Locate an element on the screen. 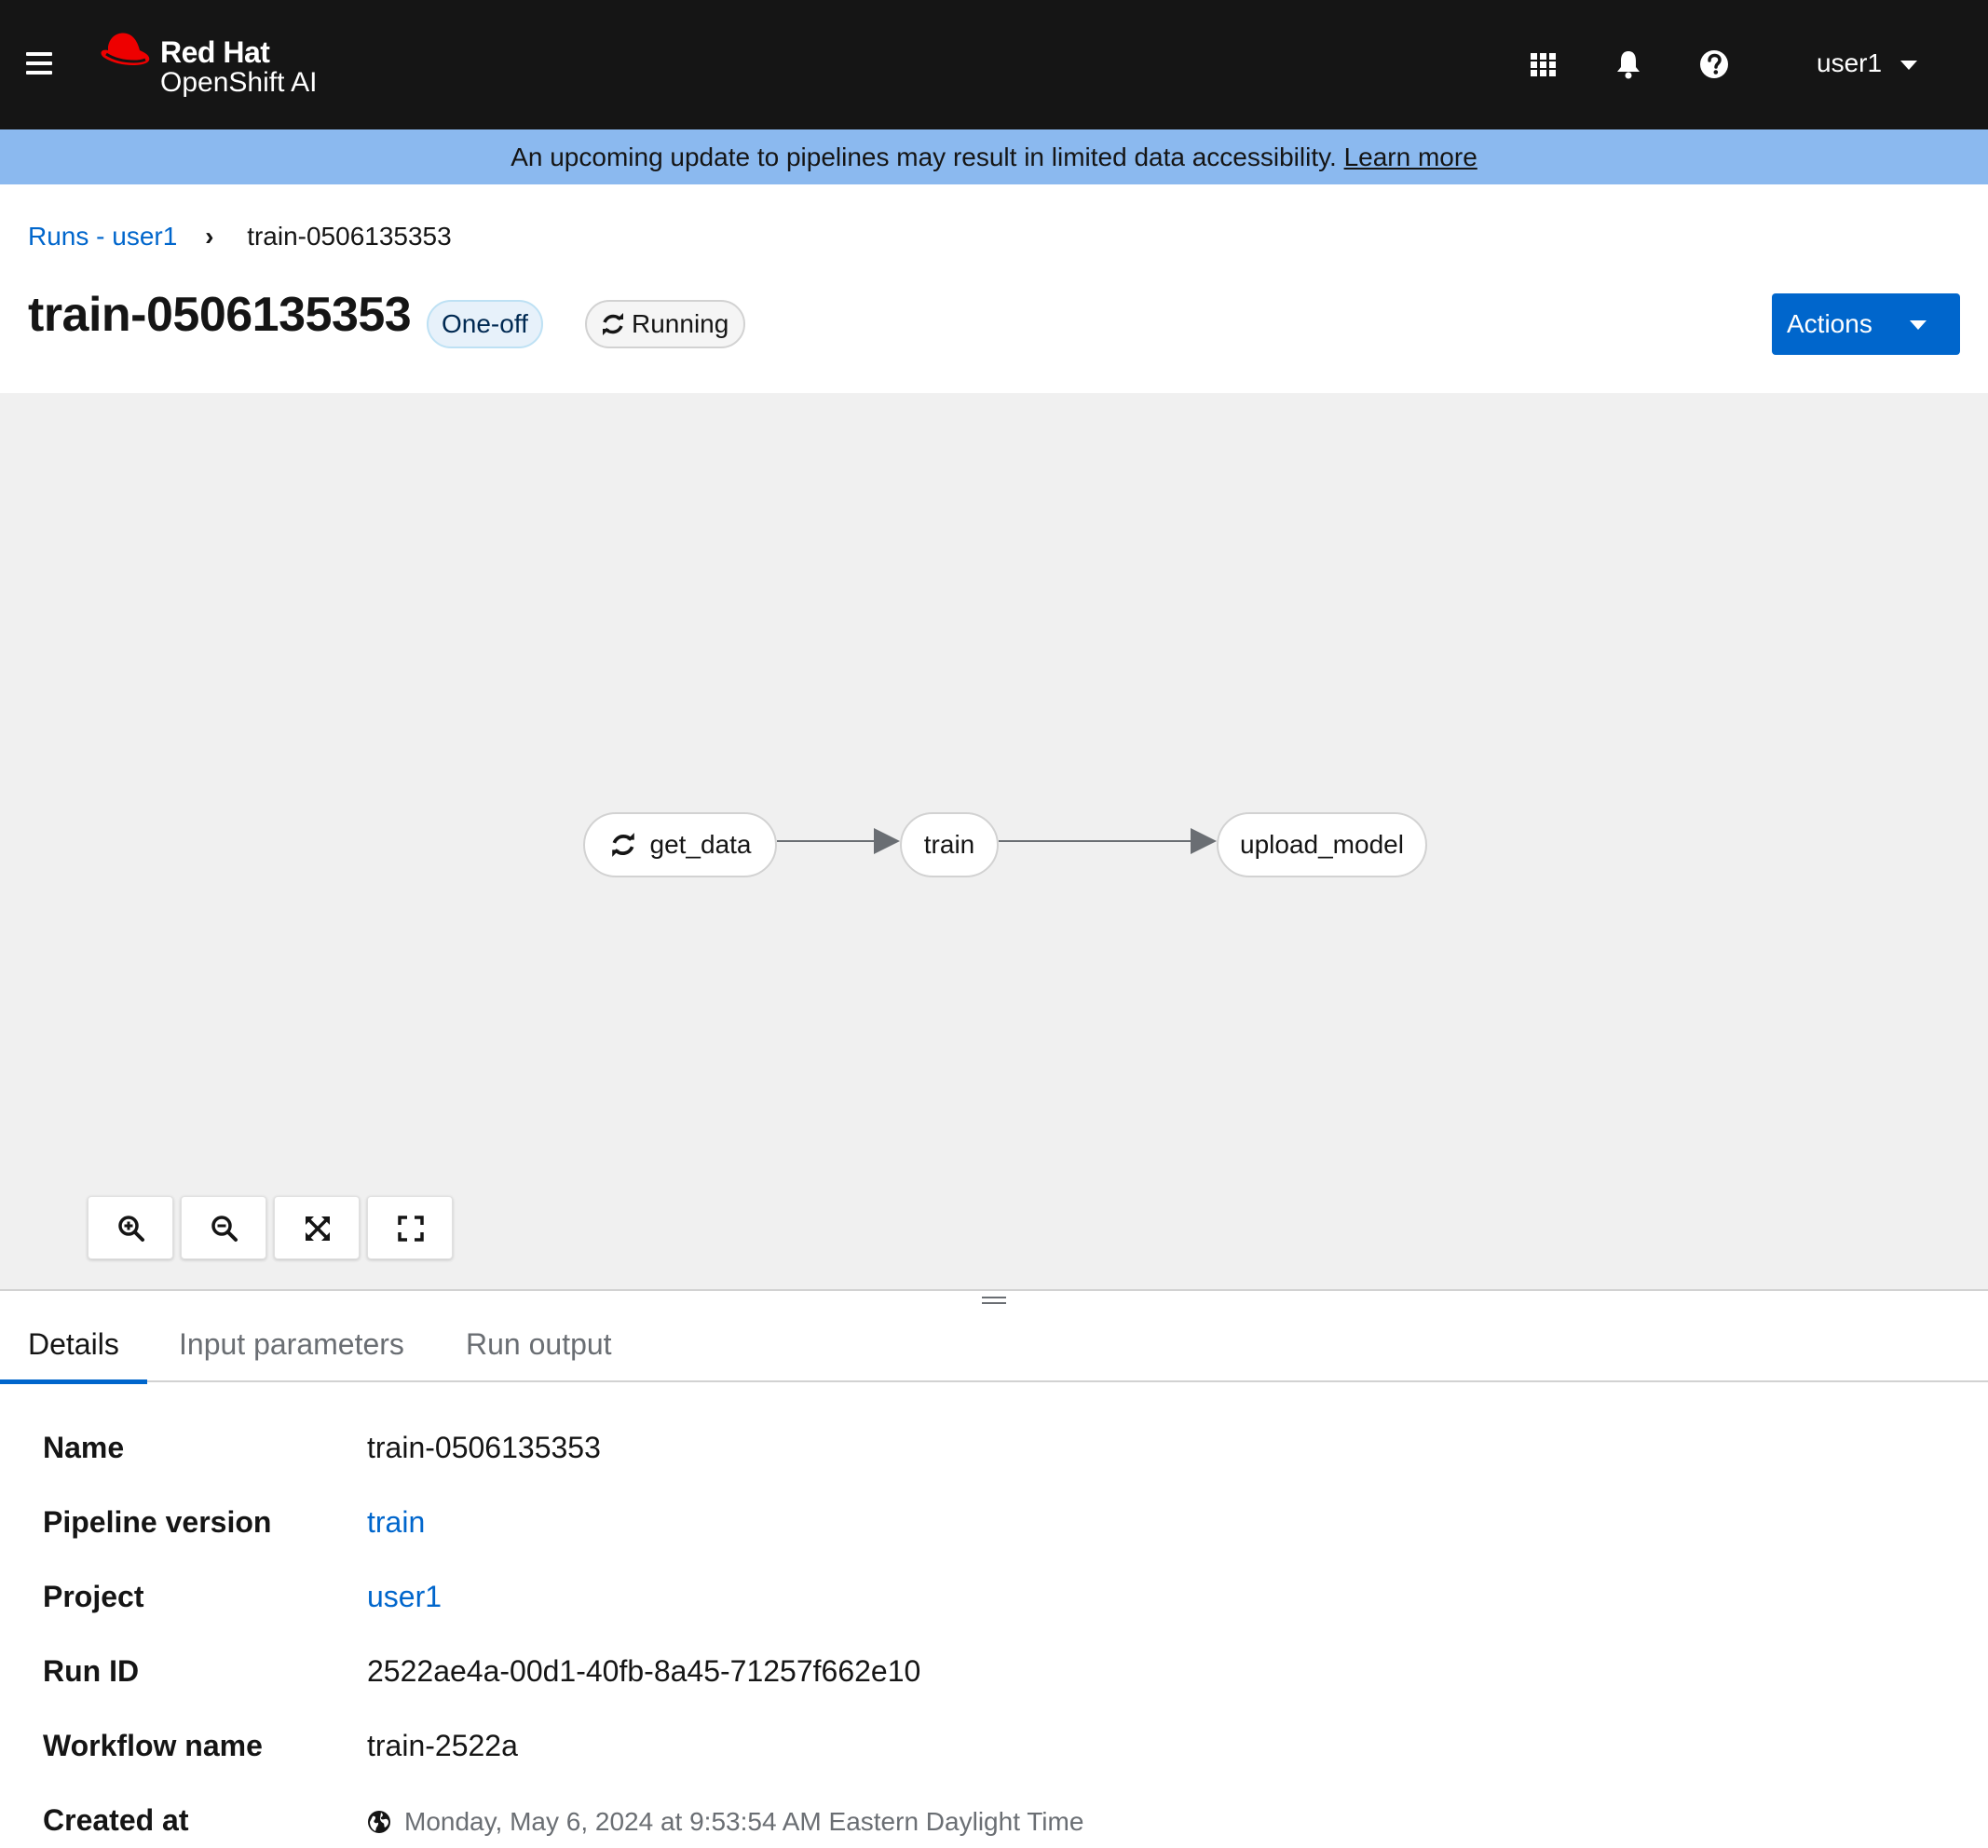  zoom-in-button is located at coordinates (131, 1227).